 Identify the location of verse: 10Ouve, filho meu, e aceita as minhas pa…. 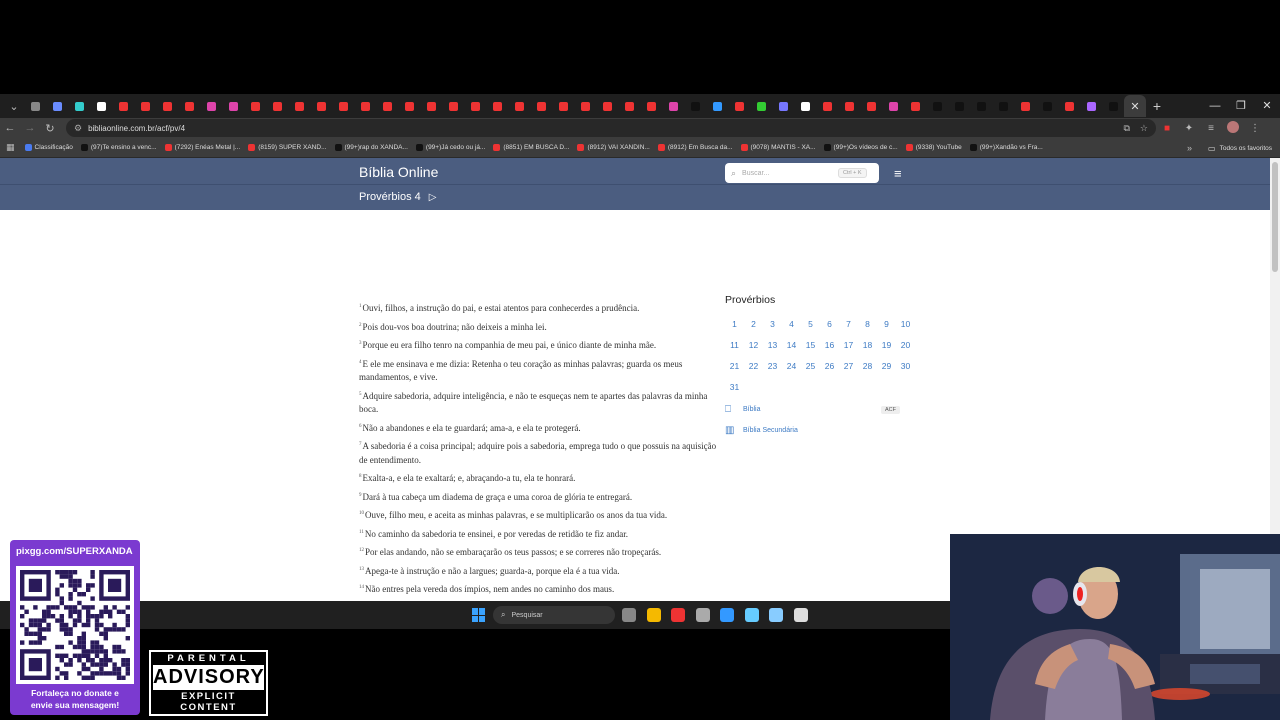
(539, 516).